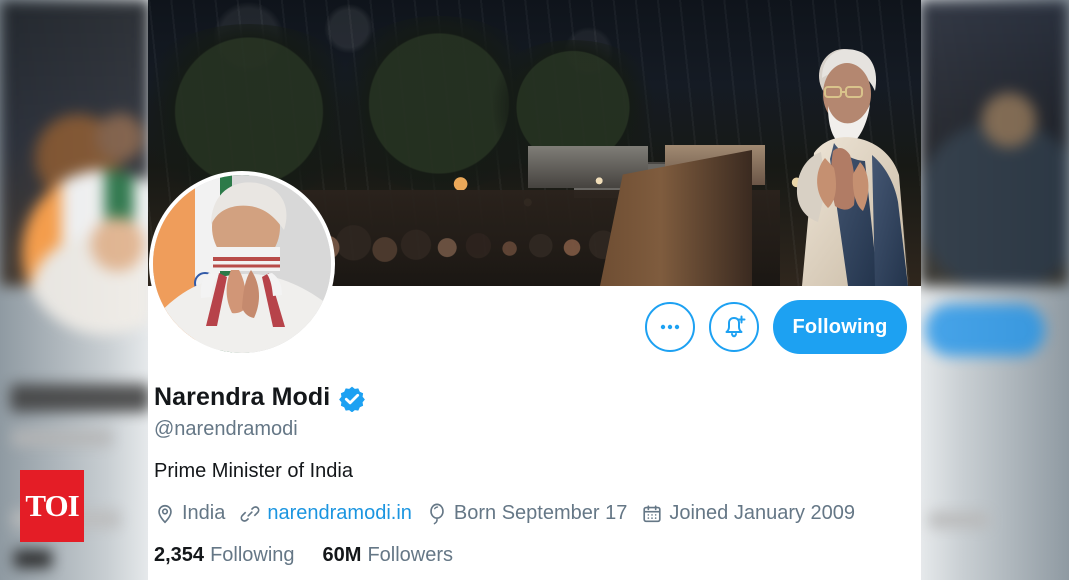  What do you see at coordinates (33, 559) in the screenshot?
I see `blurred-stat-left` at bounding box center [33, 559].